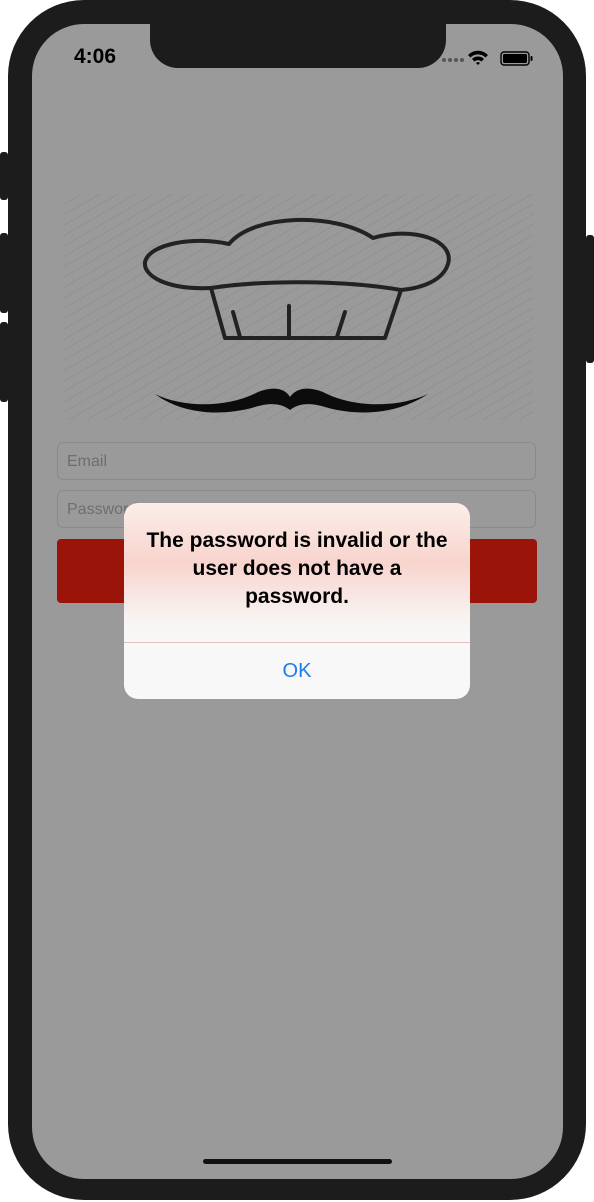 The width and height of the screenshot is (594, 1202). Describe the element at coordinates (516, 58) in the screenshot. I see `battery-icon` at that location.